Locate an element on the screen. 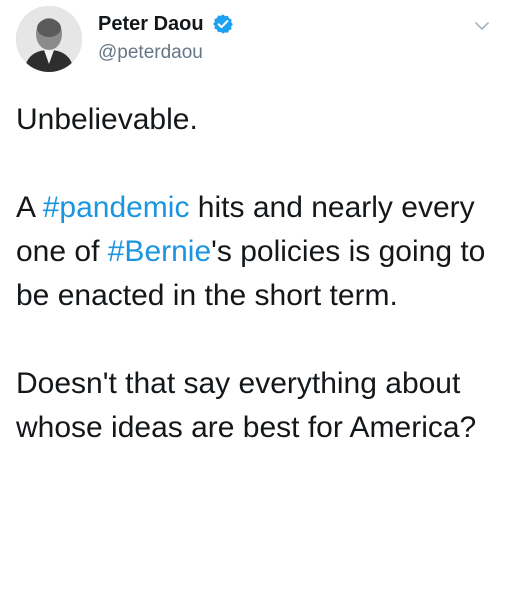  author-handle: @peterdaou is located at coordinates (166, 53).